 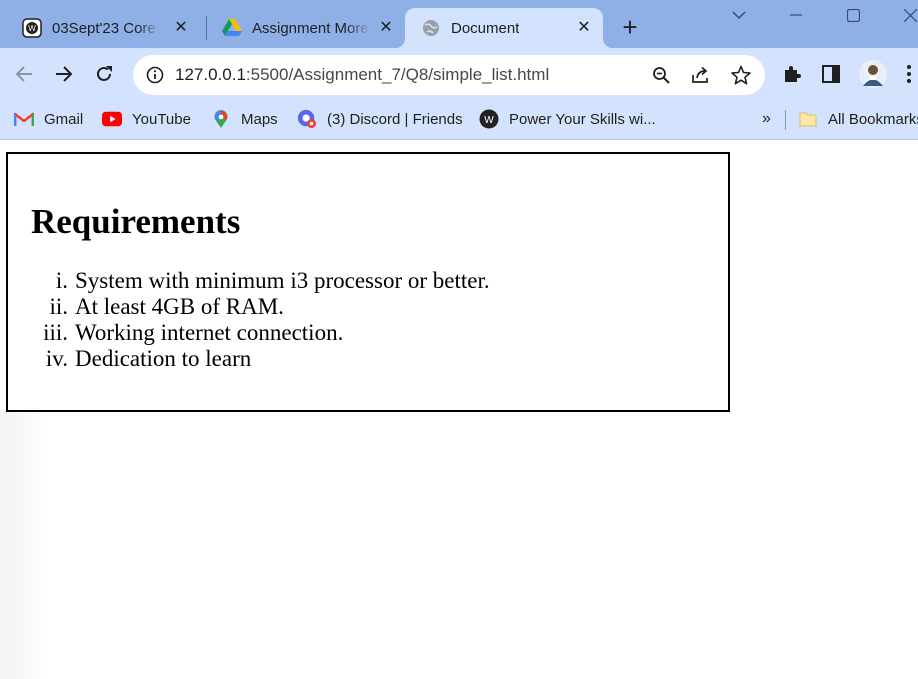 I want to click on menu-kebab-icon, so click(x=909, y=74).